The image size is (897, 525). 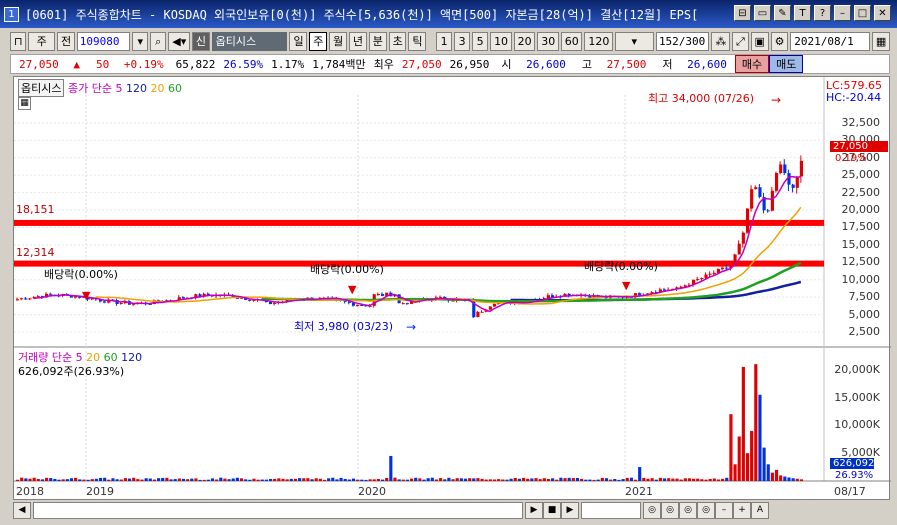 I want to click on code-dropdown-icon: ▾, so click(x=140, y=41).